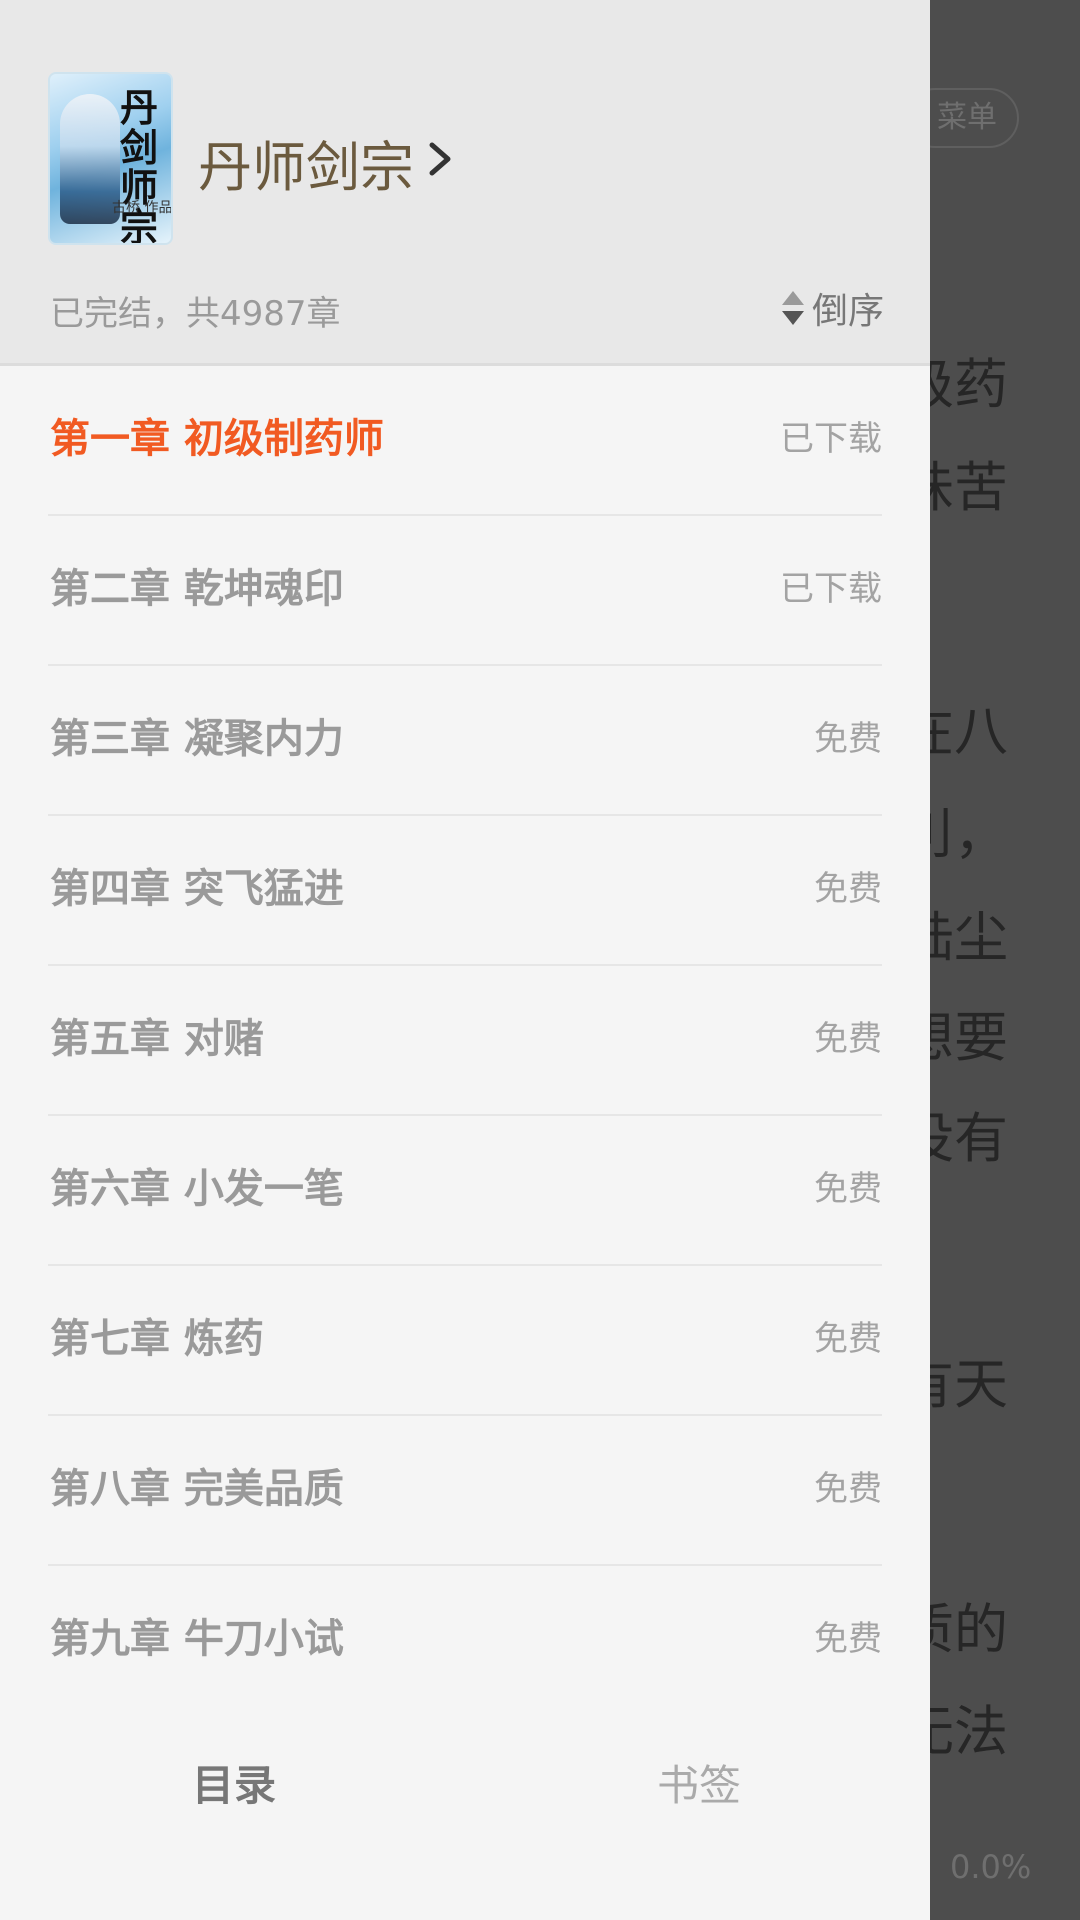  Describe the element at coordinates (465, 1491) in the screenshot. I see `chapter-item: 第八章 完美品质 免费` at that location.